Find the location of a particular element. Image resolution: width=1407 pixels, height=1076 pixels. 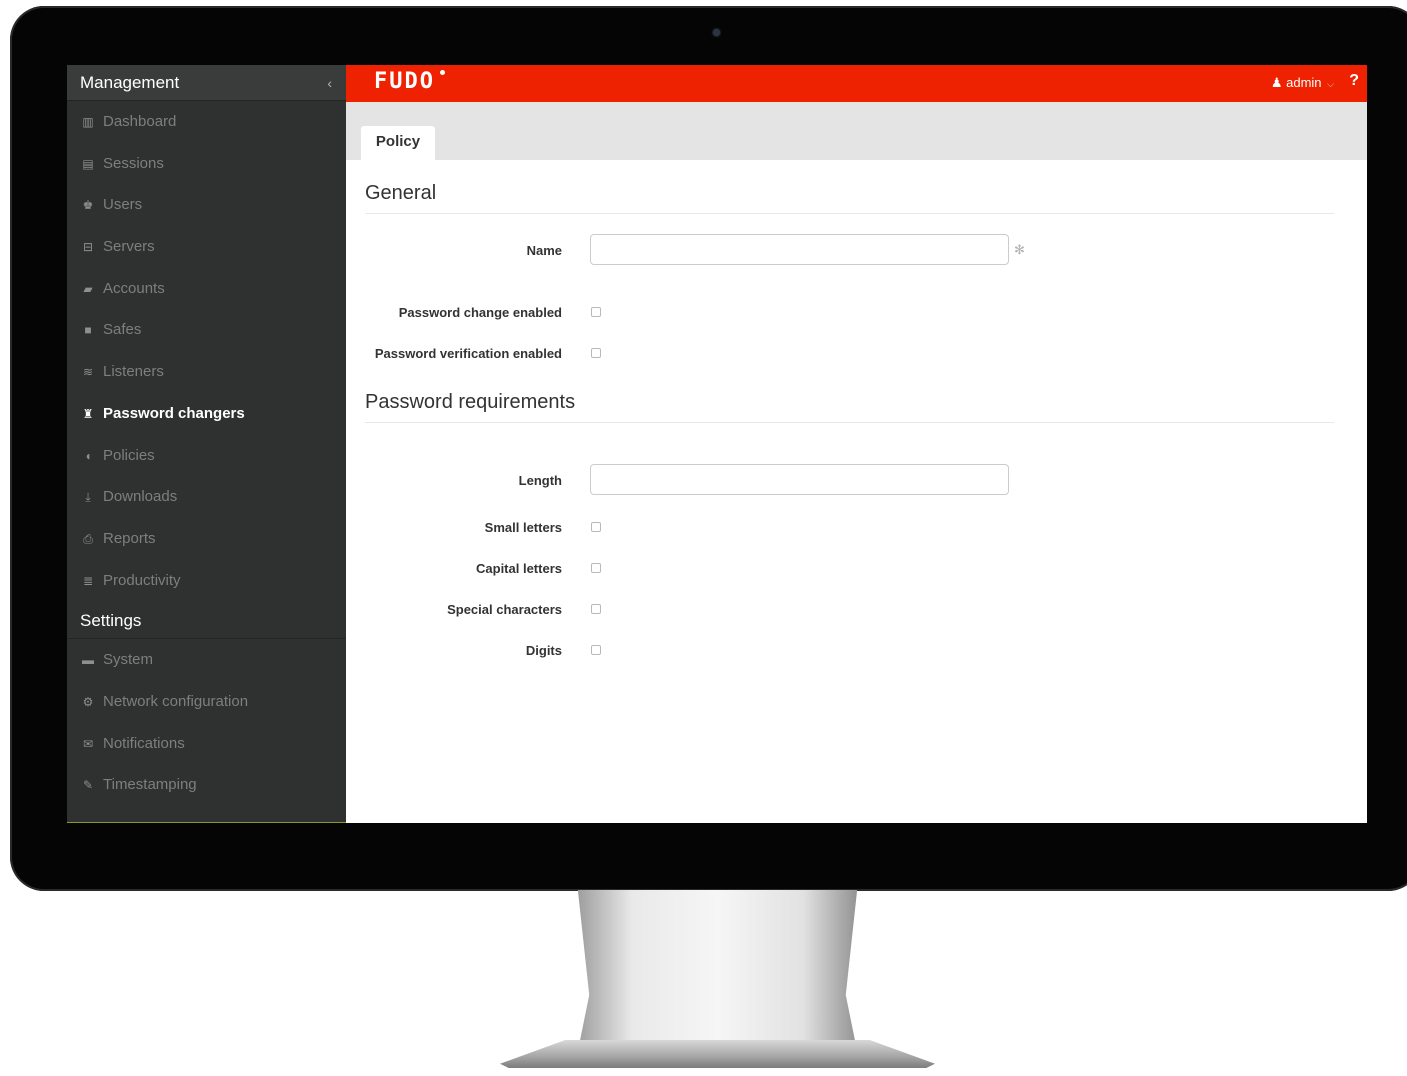

server-icon: ⊟ is located at coordinates (88, 247).